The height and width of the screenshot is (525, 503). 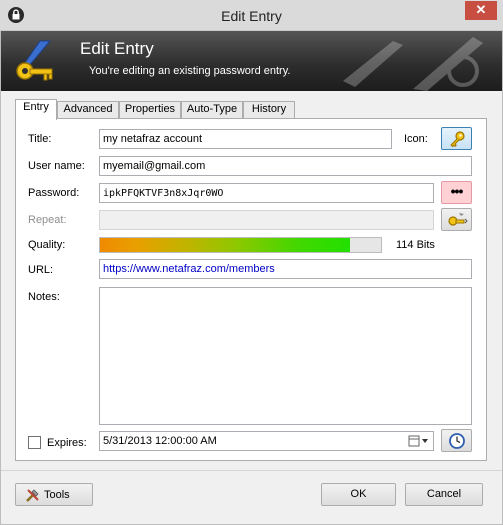 I want to click on tab-auto-type: Auto-Type, so click(x=212, y=109).